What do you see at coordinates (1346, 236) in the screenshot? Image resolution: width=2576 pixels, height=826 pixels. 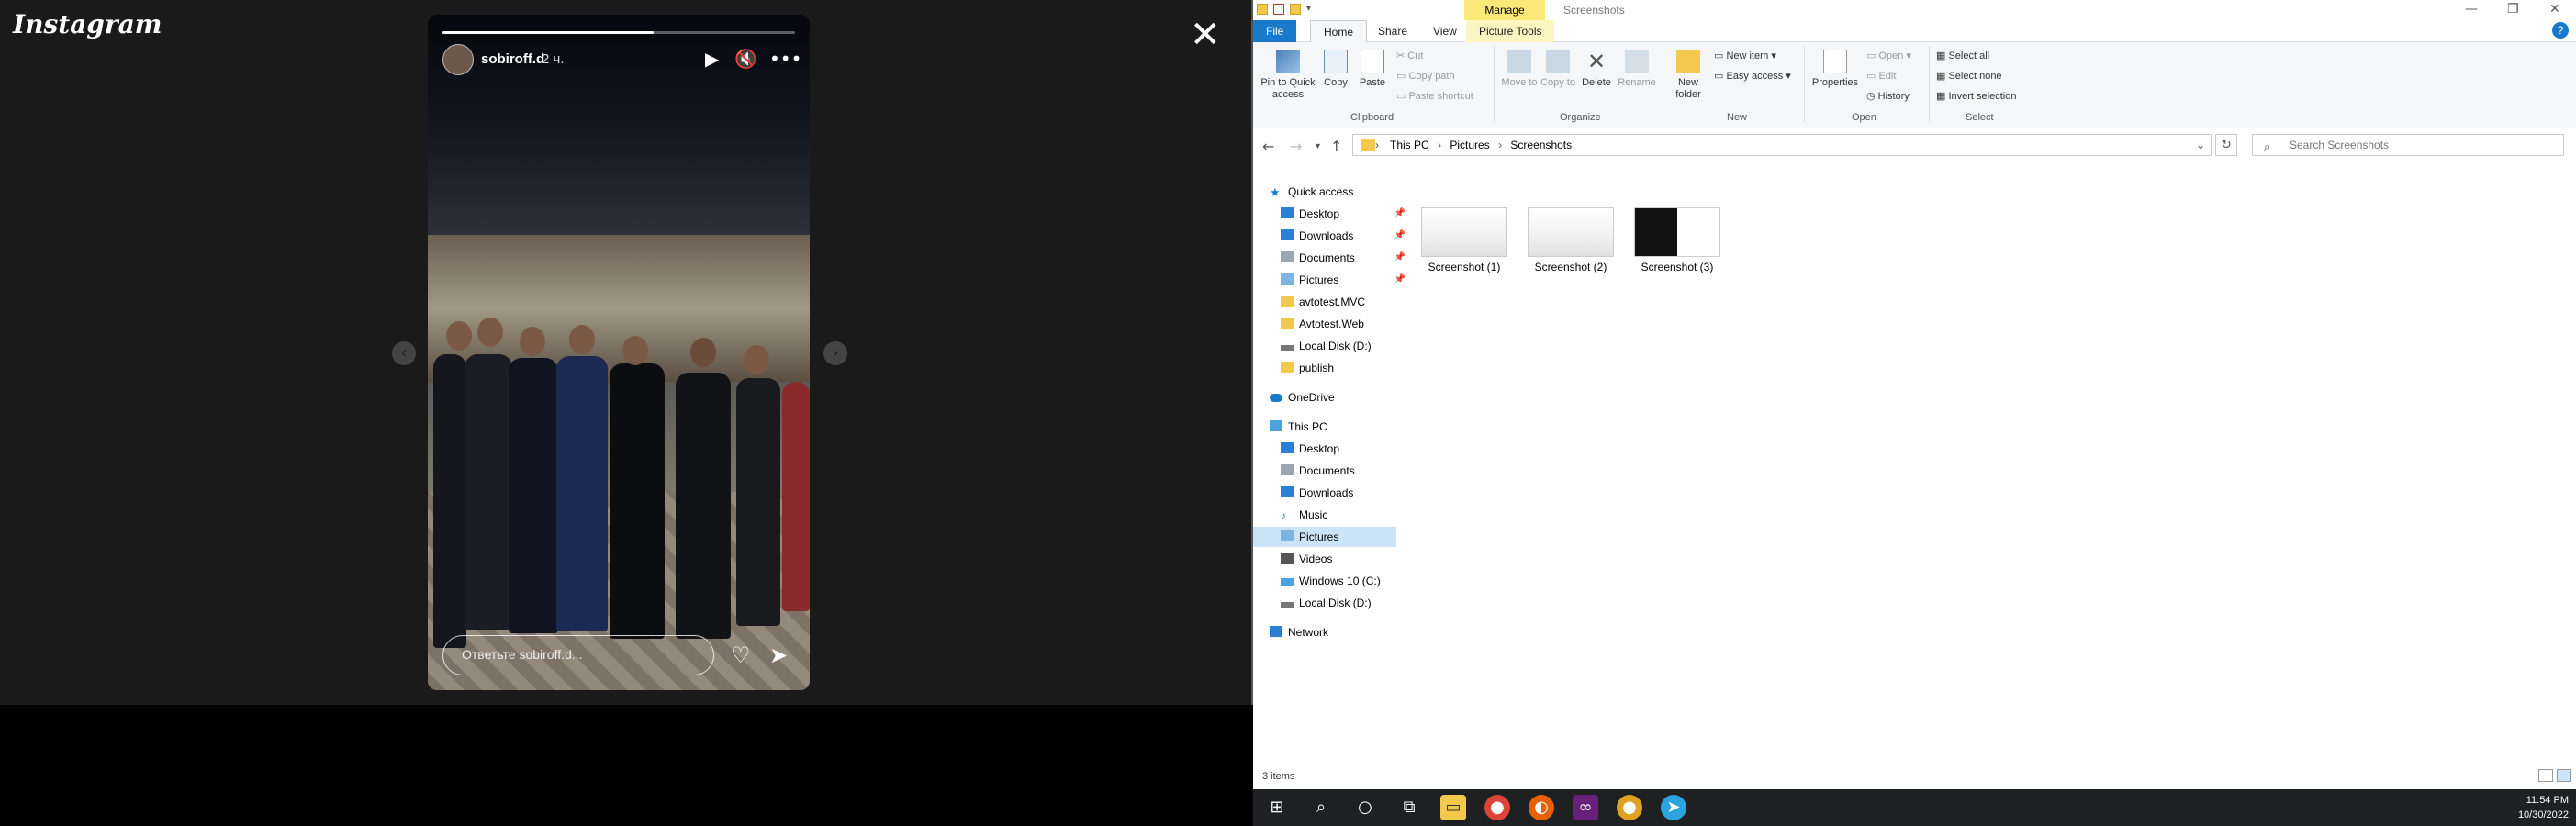 I see `nav-qa-downloads: Downloads 📌` at bounding box center [1346, 236].